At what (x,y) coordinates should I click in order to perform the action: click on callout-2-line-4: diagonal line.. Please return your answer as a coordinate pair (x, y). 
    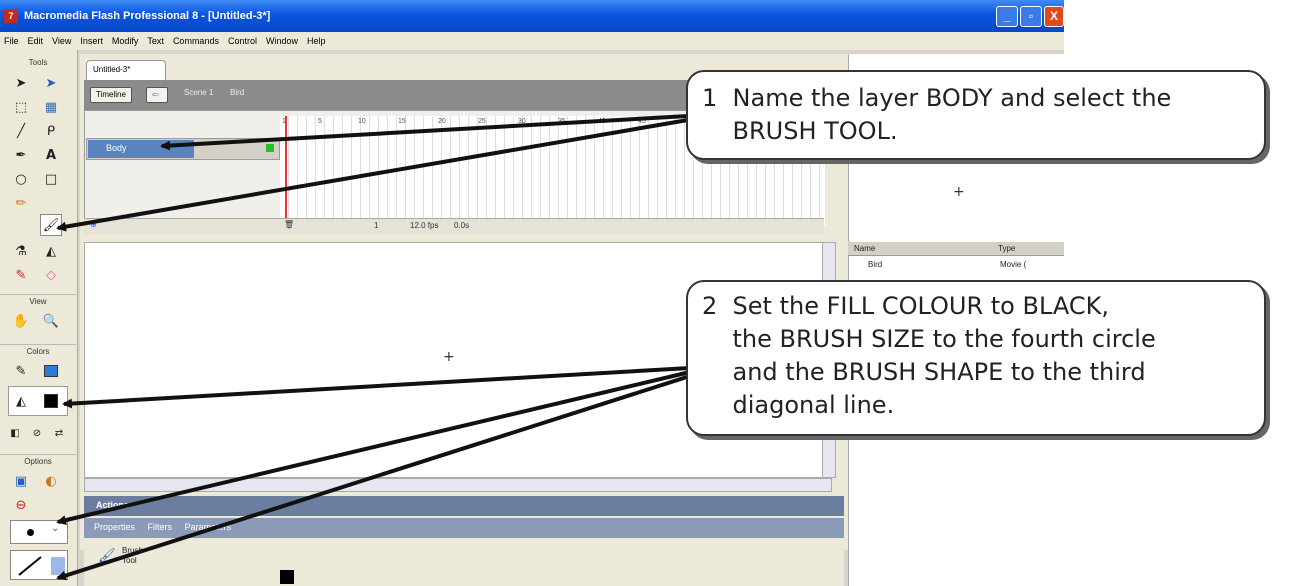
    Looking at the image, I should click on (798, 405).